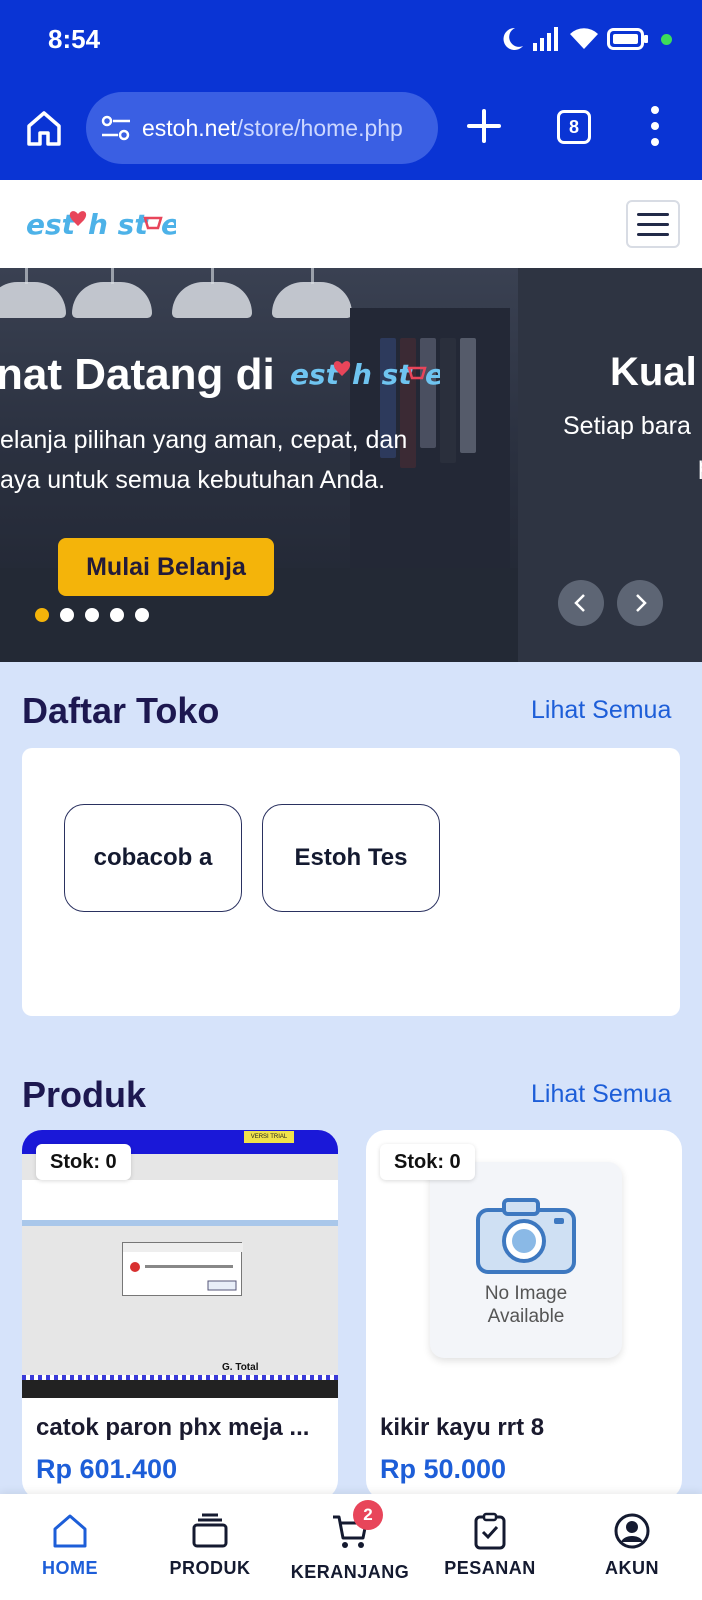 This screenshot has width=702, height=1600. What do you see at coordinates (526, 1293) in the screenshot?
I see `no-image-line1: No Image` at bounding box center [526, 1293].